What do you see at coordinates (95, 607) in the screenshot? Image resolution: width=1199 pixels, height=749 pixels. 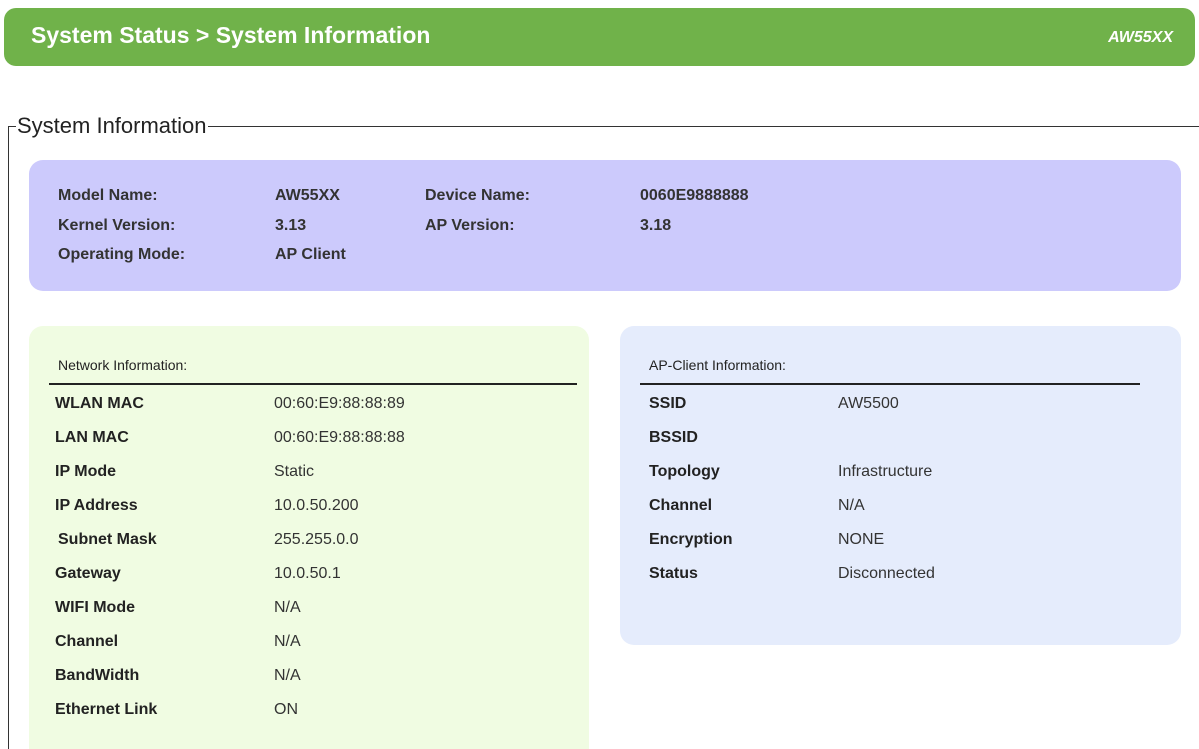 I see `network-row-label: WIFI Mode` at bounding box center [95, 607].